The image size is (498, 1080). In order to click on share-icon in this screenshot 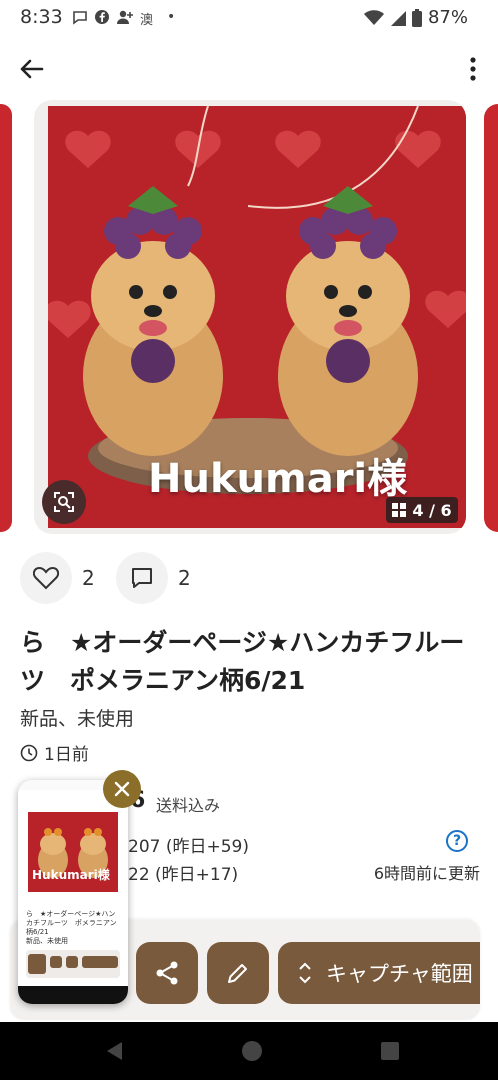, I will do `click(167, 973)`.